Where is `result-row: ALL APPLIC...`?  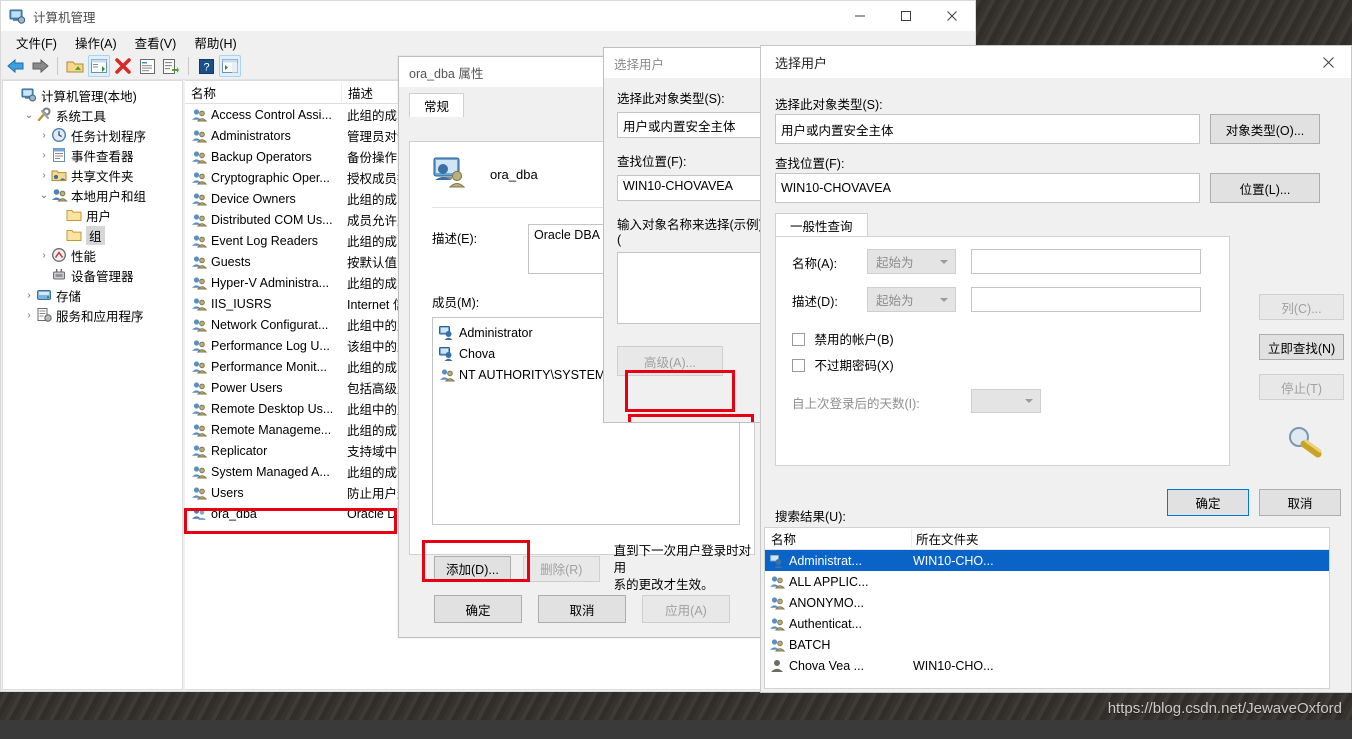
result-row: ALL APPLIC... is located at coordinates (1047, 581).